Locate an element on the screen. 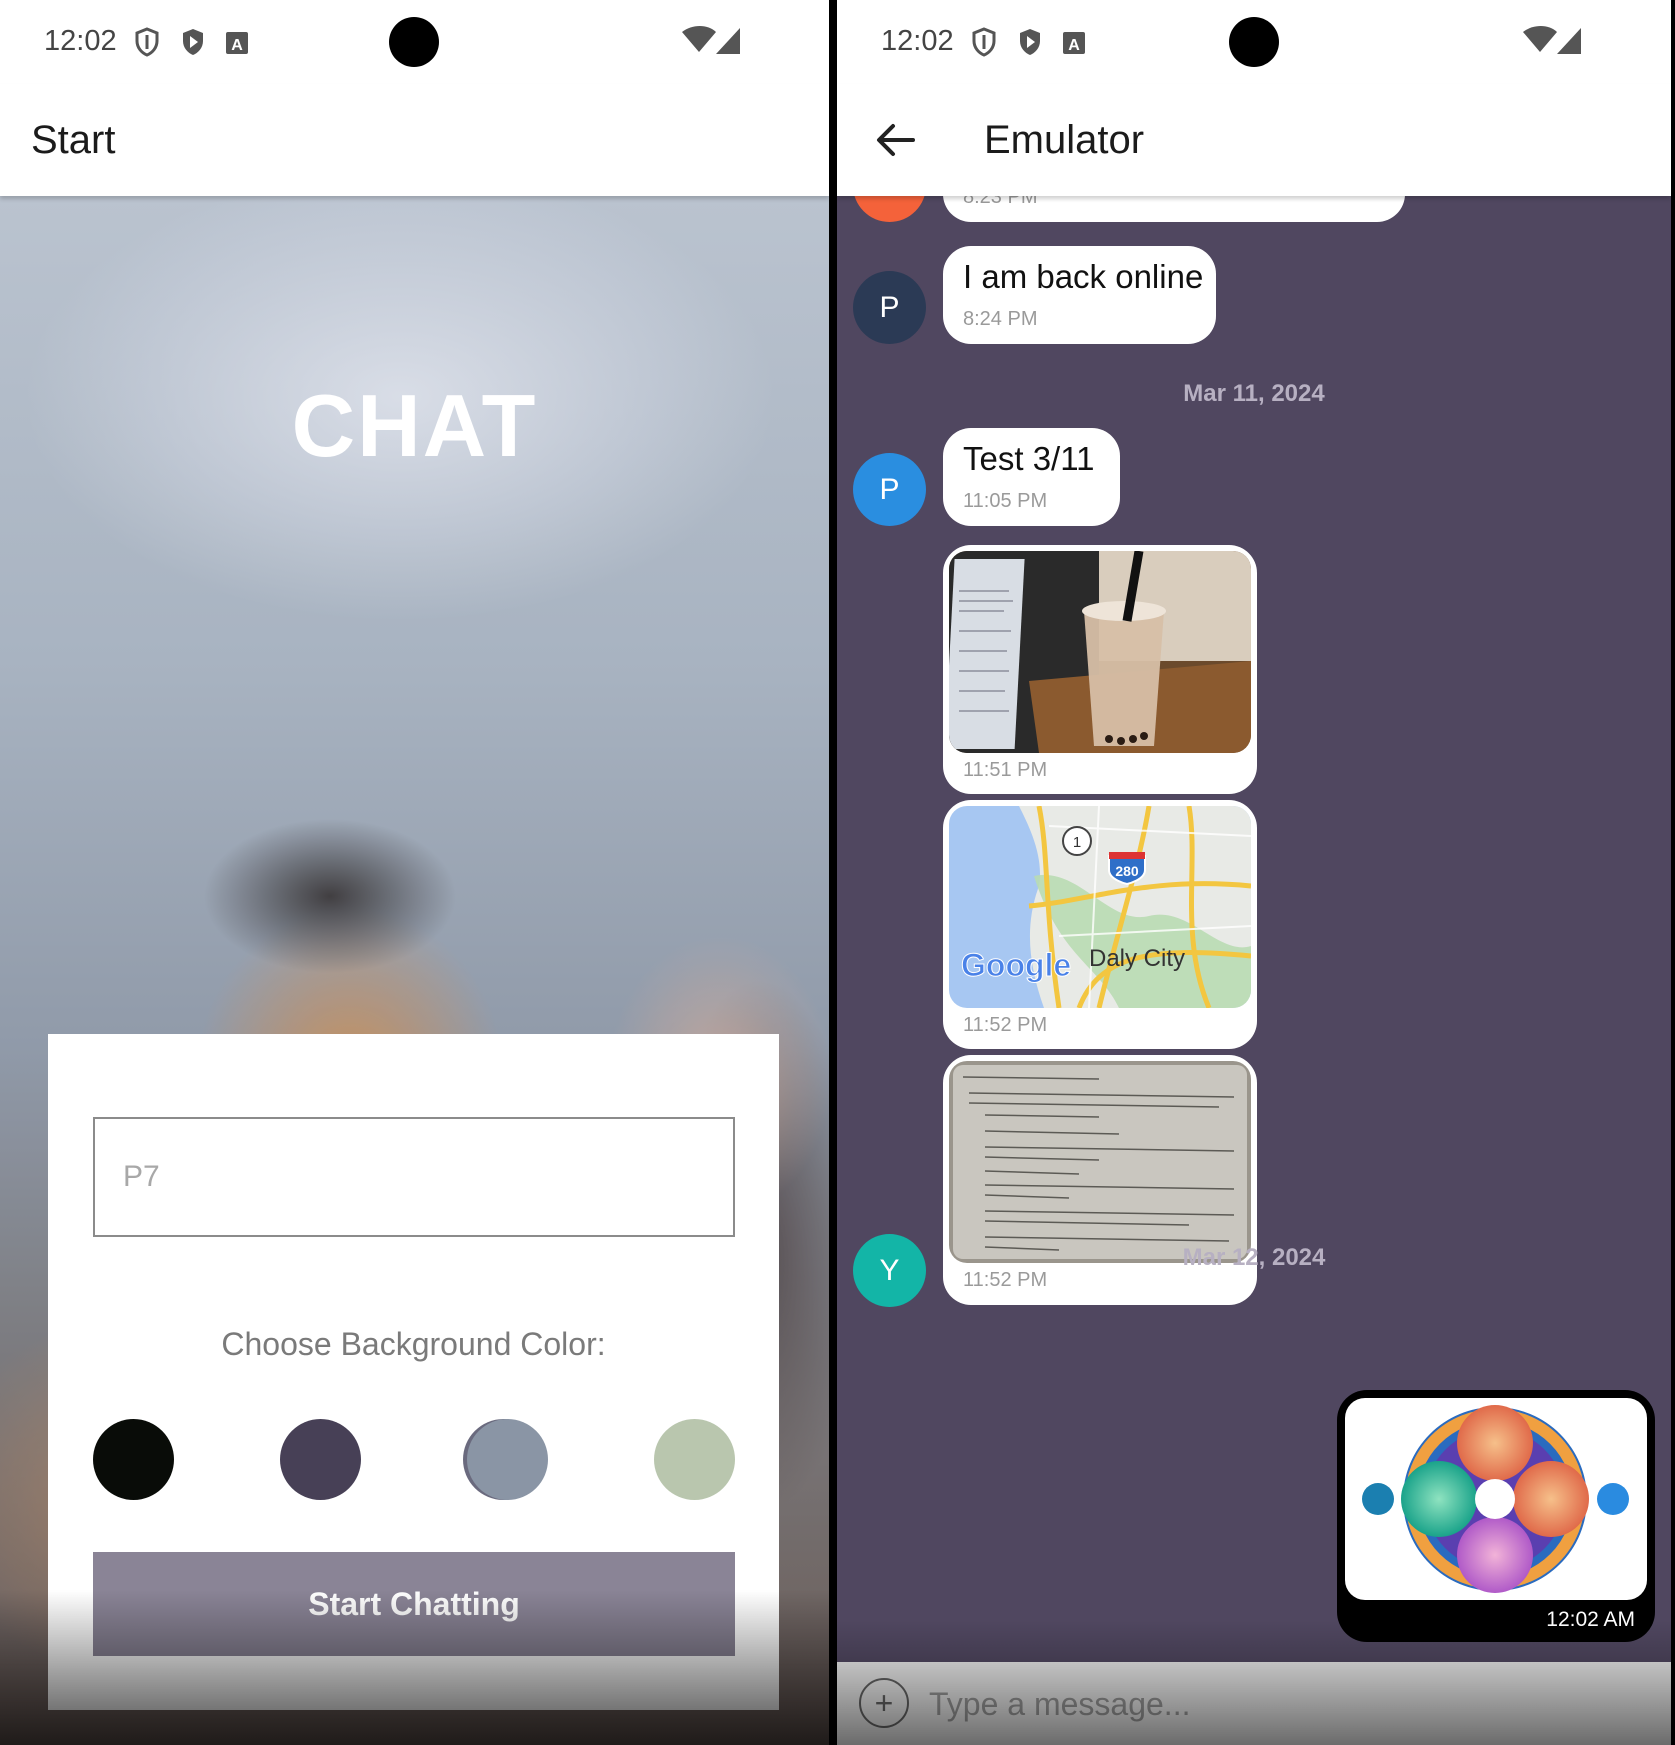  message-time: 11:05 PM is located at coordinates (1005, 501).